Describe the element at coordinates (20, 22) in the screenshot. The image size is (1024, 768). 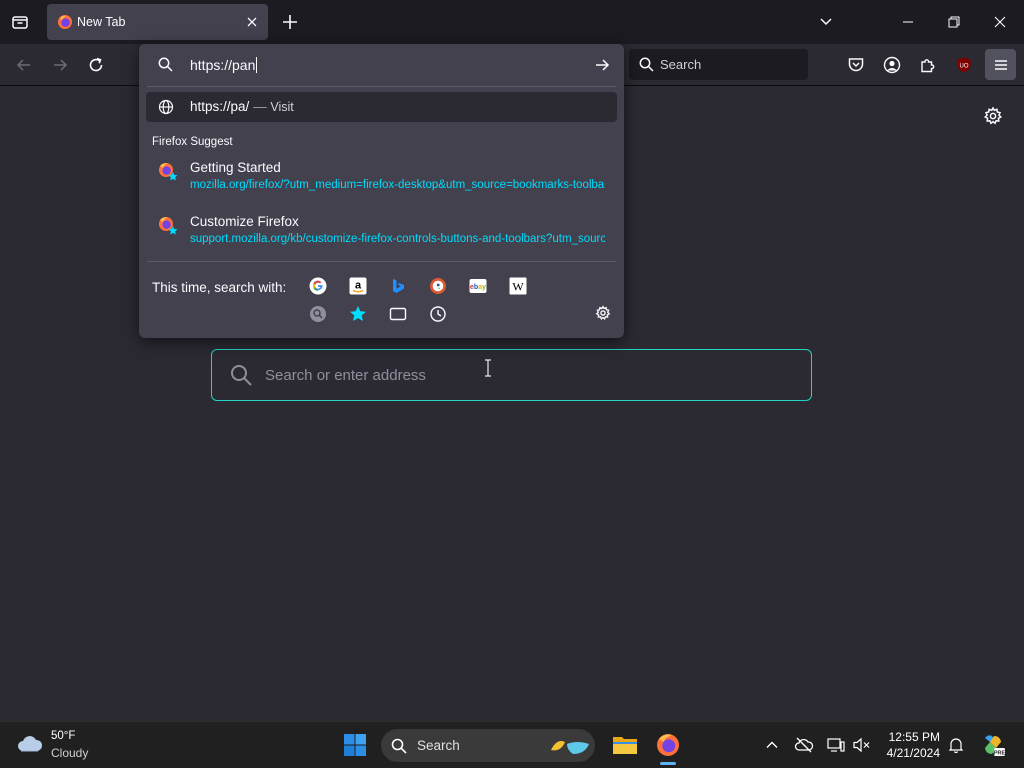
I see `firefox-view-icon` at that location.